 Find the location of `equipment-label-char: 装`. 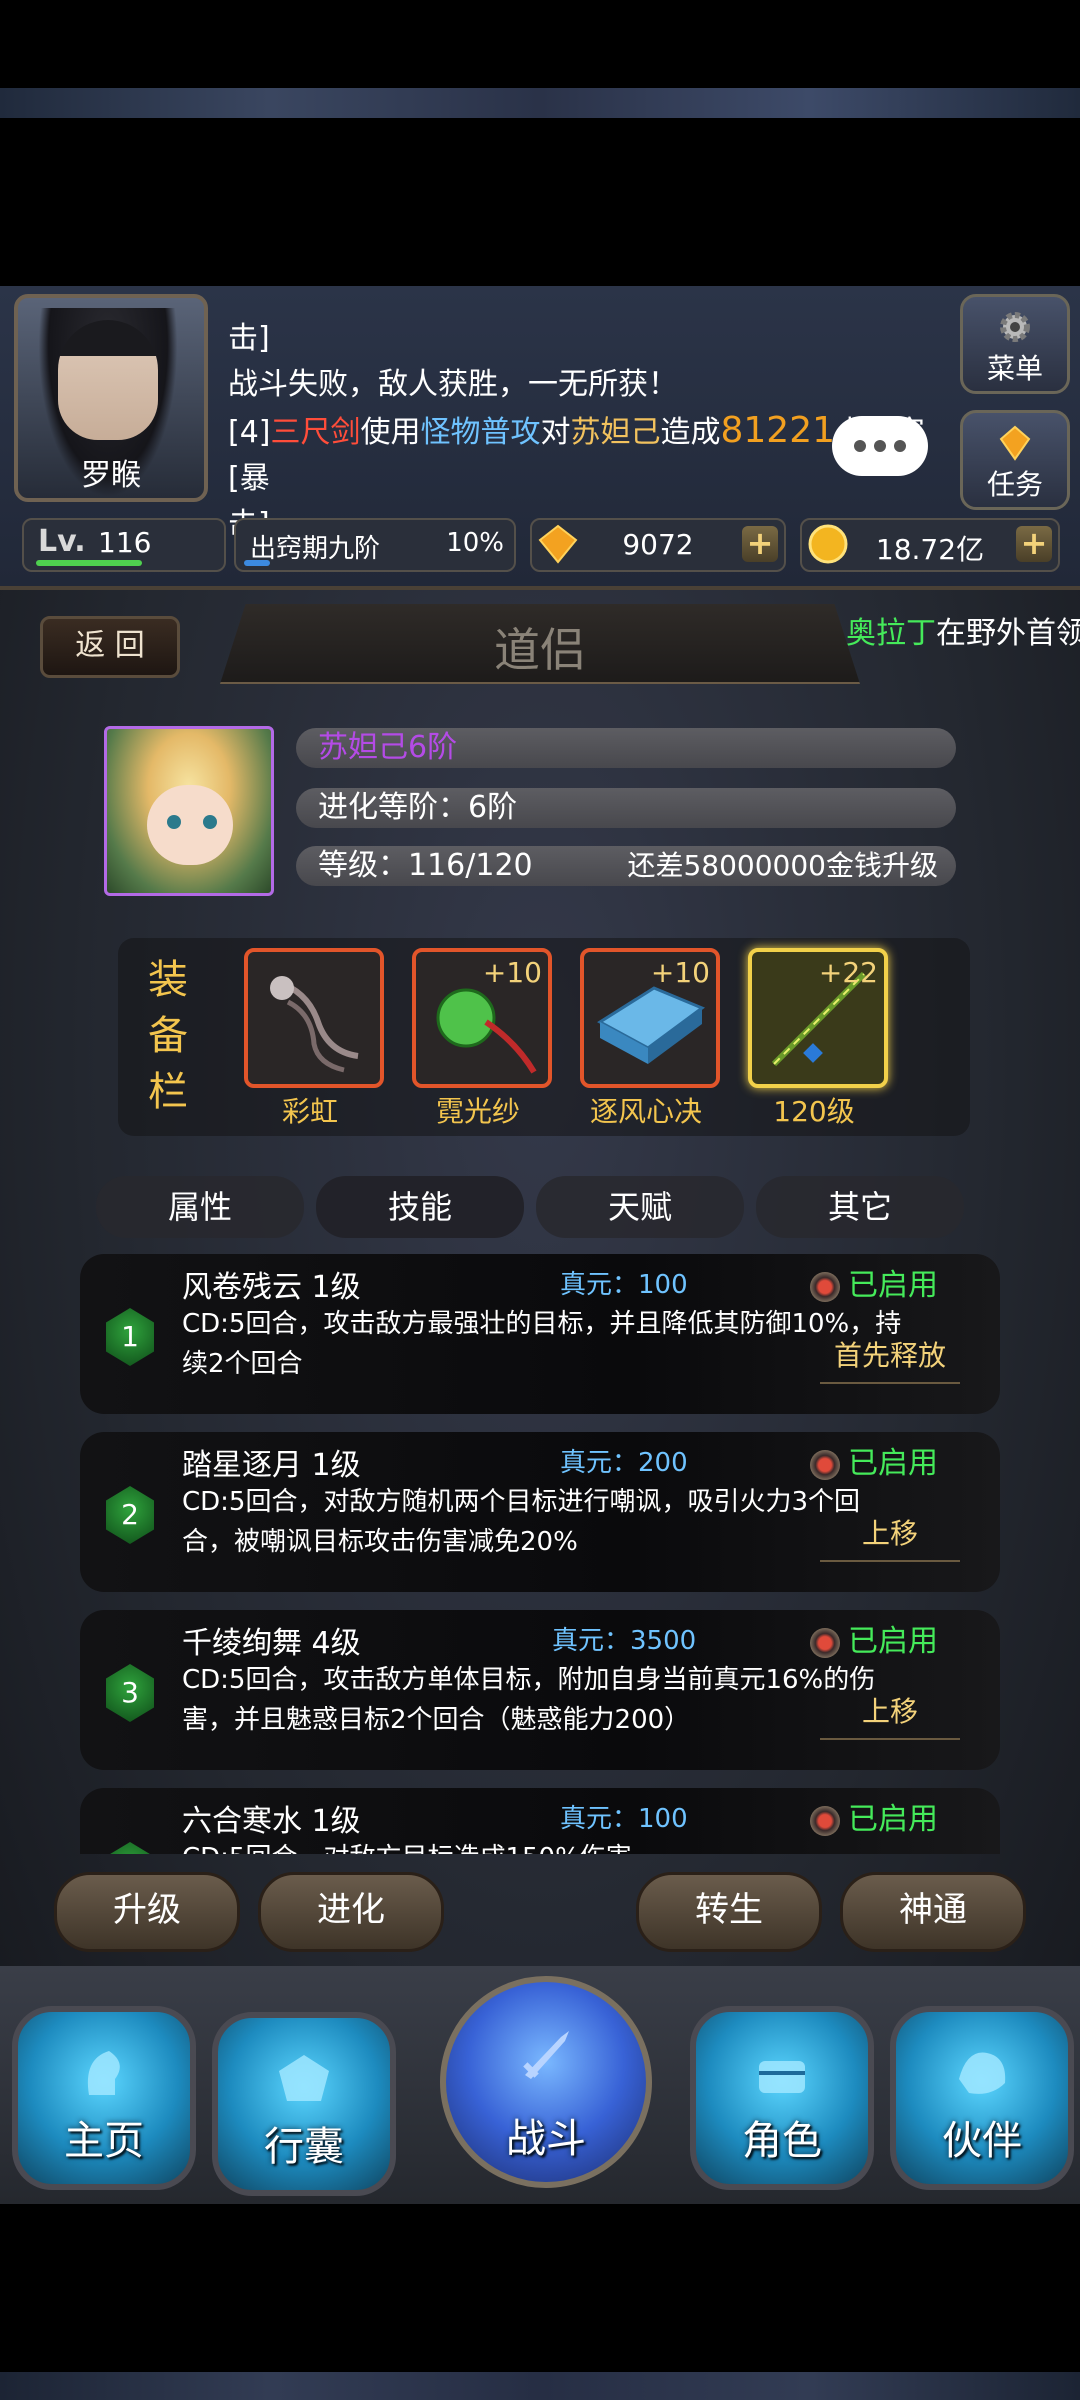

equipment-label-char: 装 is located at coordinates (168, 980).